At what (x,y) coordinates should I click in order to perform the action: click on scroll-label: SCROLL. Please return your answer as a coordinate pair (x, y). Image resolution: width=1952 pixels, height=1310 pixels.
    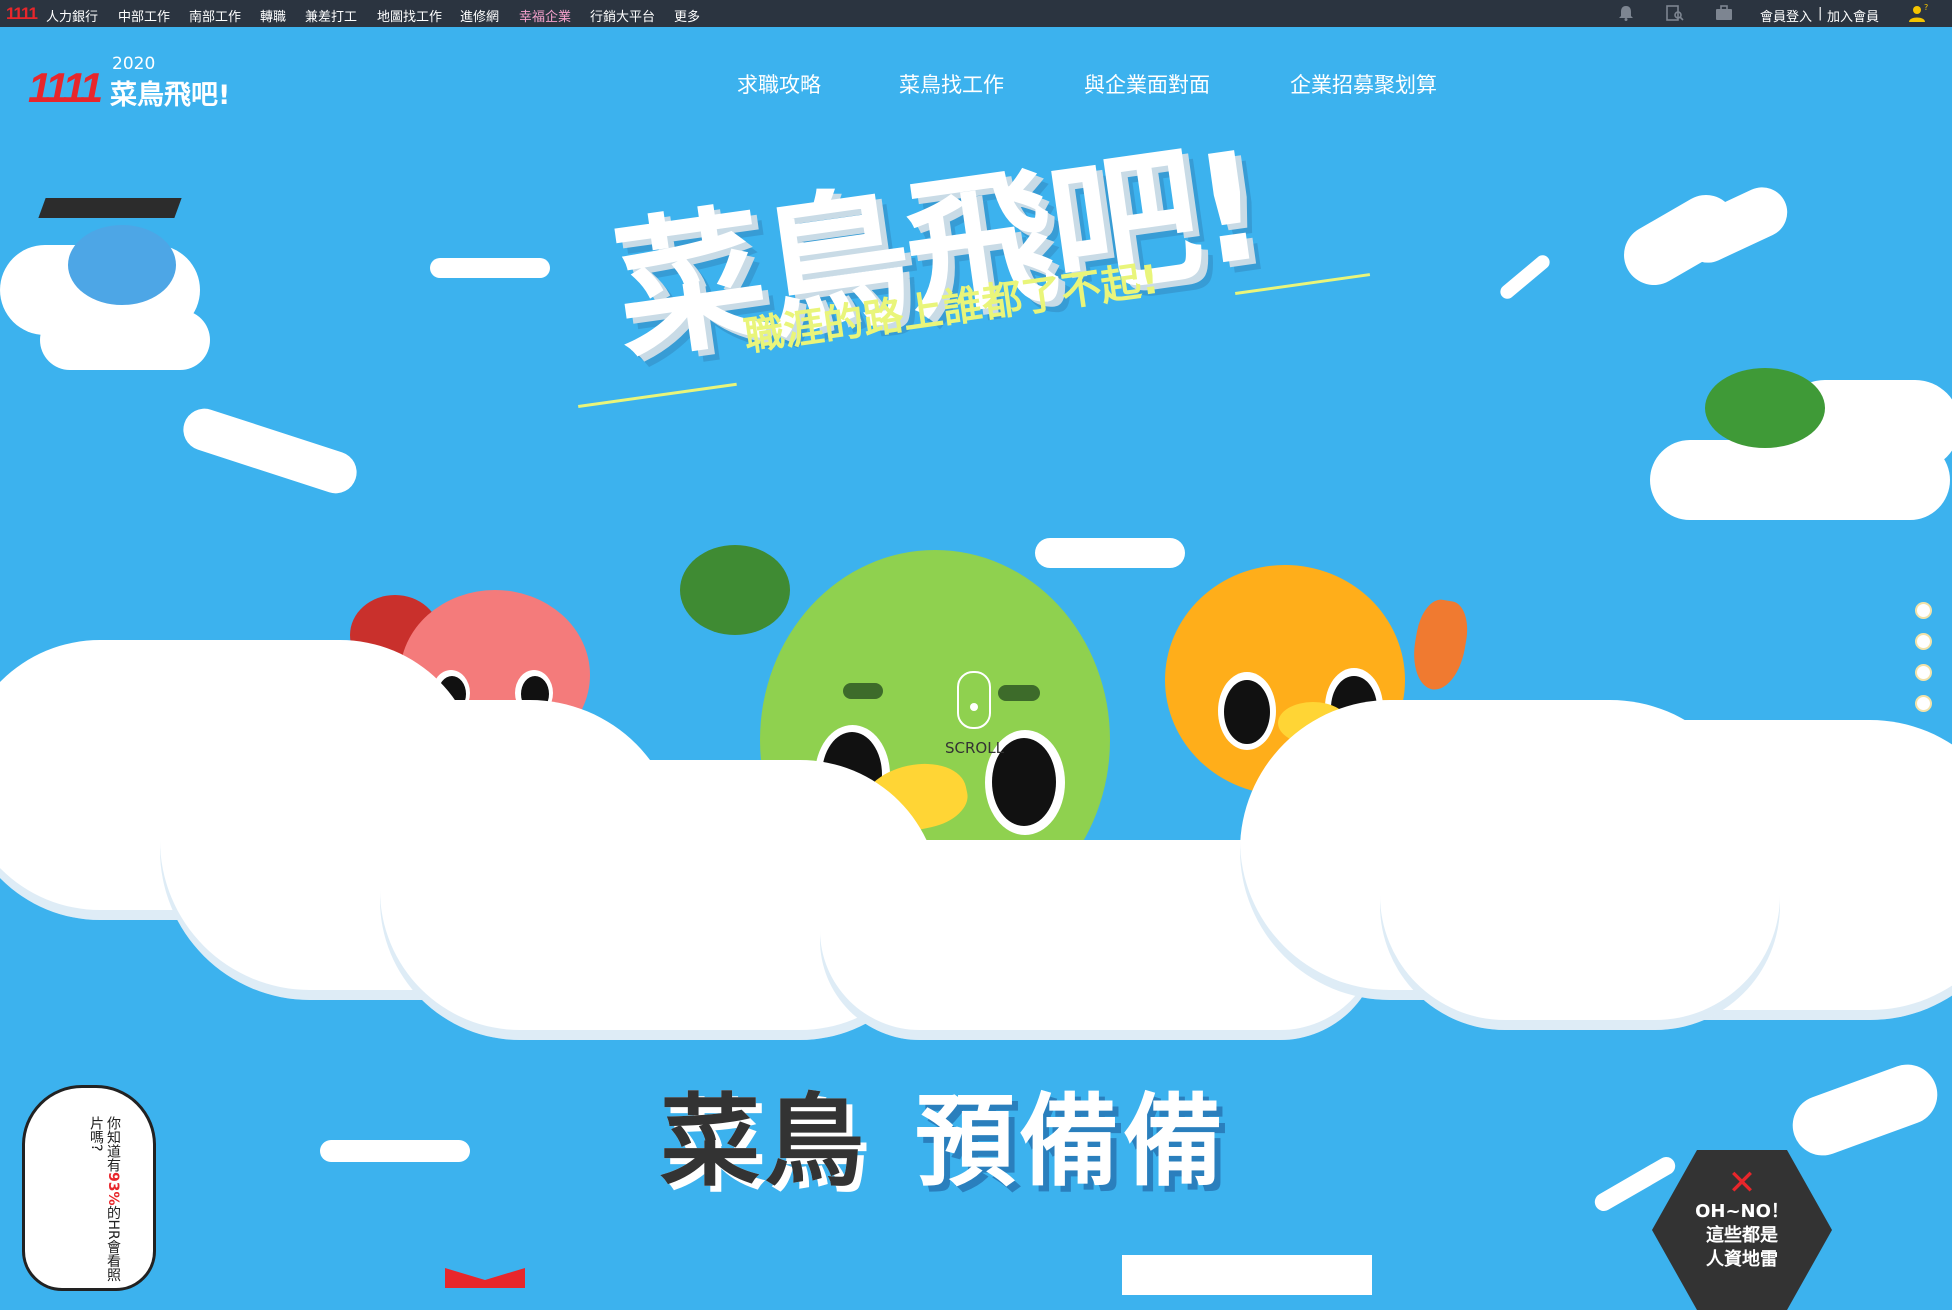
    Looking at the image, I should click on (974, 748).